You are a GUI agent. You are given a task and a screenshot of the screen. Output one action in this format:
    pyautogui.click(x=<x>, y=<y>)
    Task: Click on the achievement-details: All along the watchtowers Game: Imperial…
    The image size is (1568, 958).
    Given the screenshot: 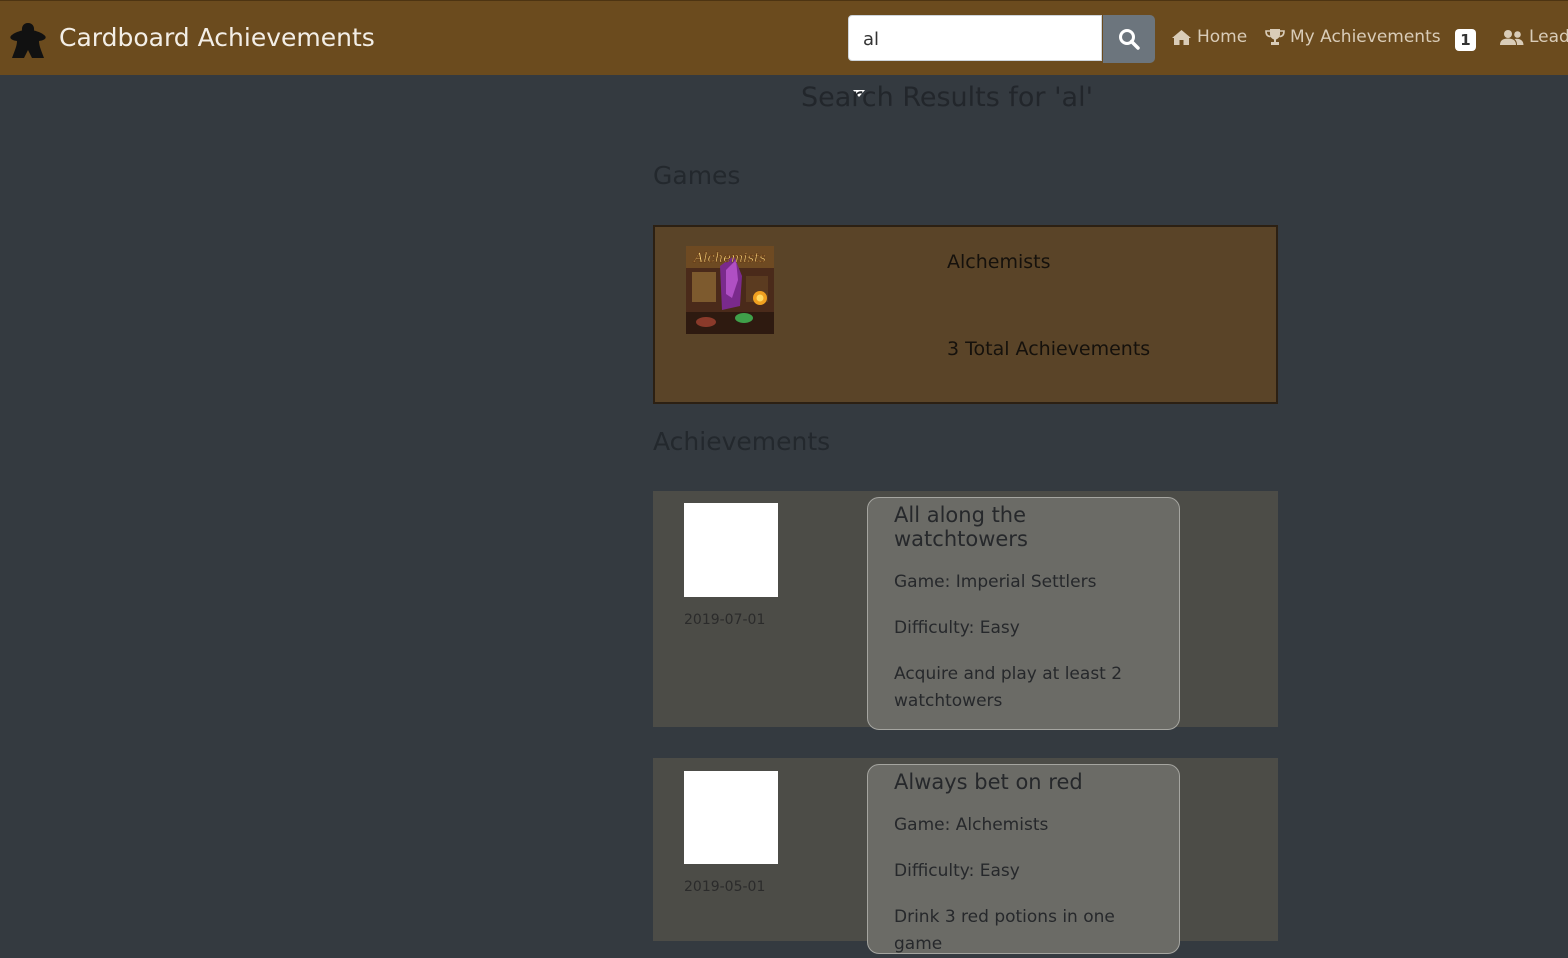 What is the action you would take?
    pyautogui.click(x=1023, y=613)
    